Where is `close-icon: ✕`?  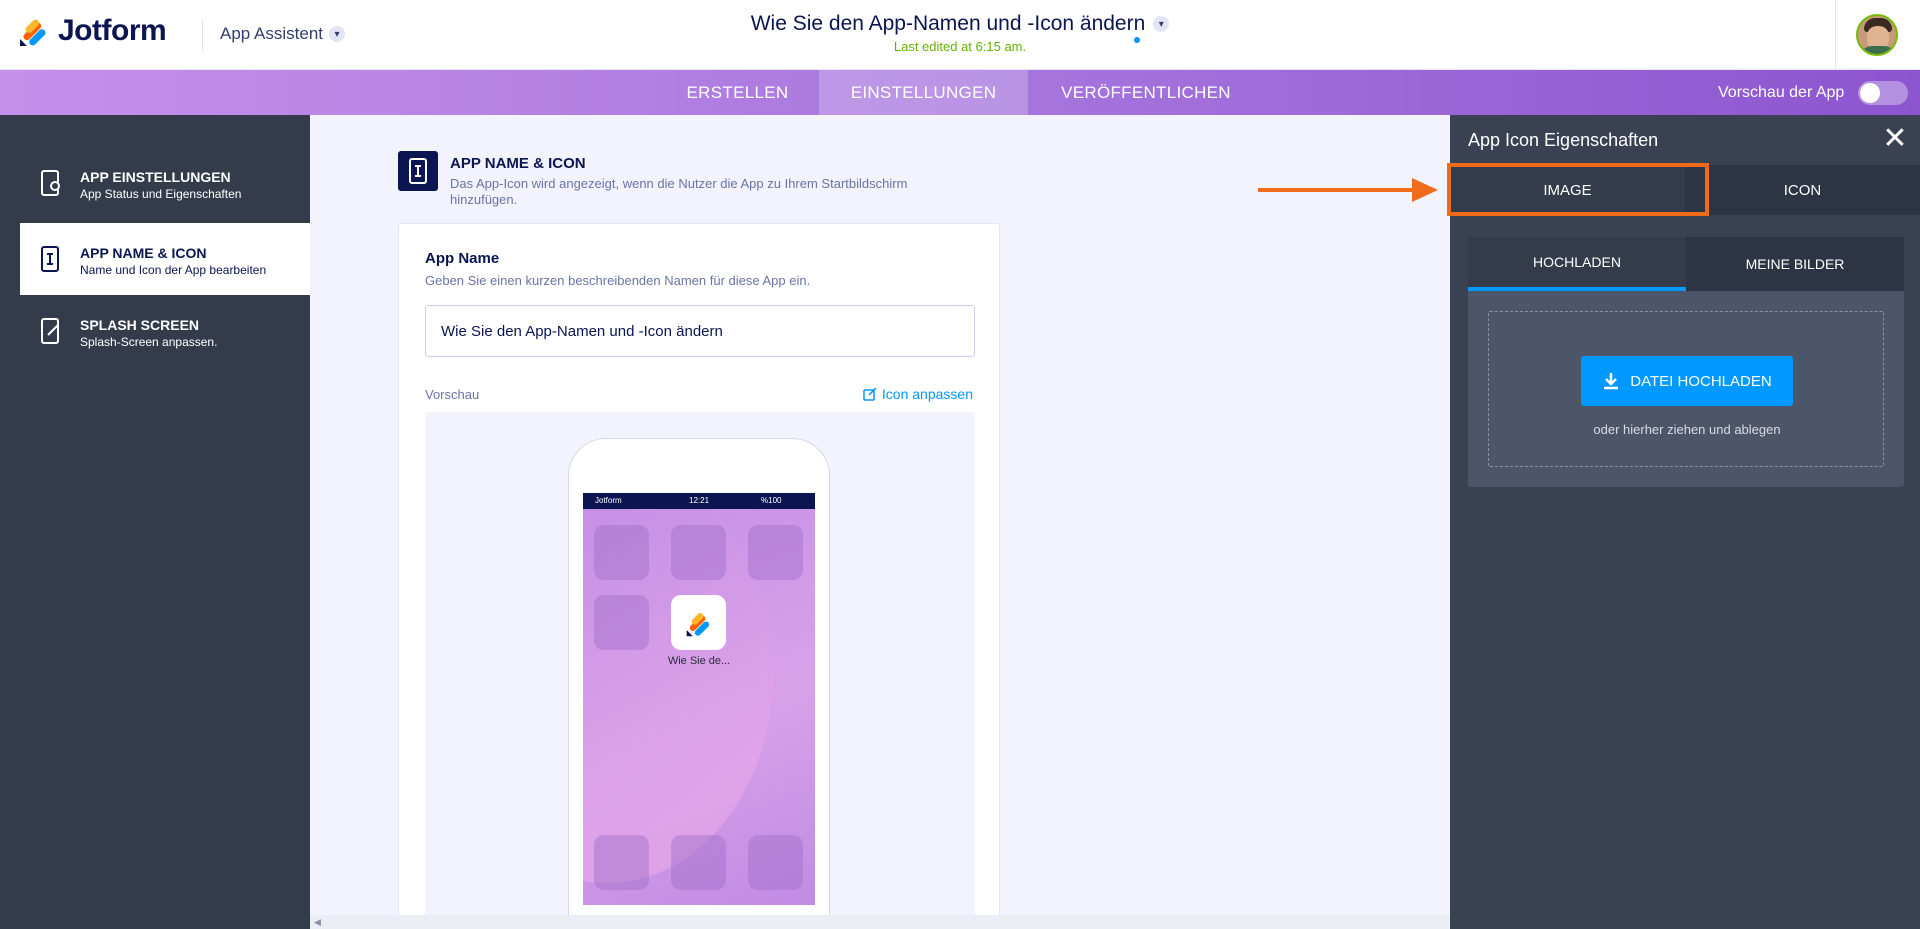 close-icon: ✕ is located at coordinates (1895, 139).